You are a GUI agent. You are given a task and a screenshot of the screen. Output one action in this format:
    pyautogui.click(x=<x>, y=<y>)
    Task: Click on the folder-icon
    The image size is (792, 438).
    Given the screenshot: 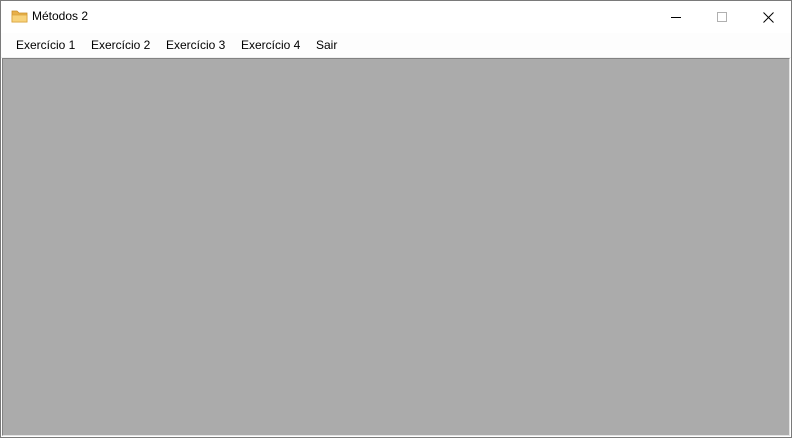 What is the action you would take?
    pyautogui.click(x=19, y=16)
    